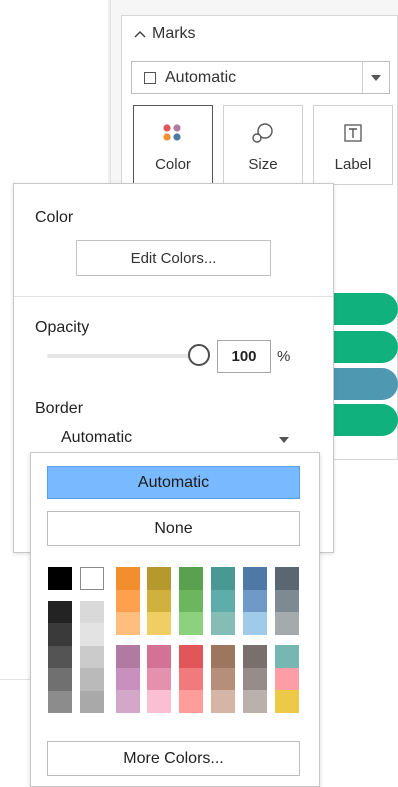  What do you see at coordinates (97, 437) in the screenshot?
I see `border-select-value: Automatic` at bounding box center [97, 437].